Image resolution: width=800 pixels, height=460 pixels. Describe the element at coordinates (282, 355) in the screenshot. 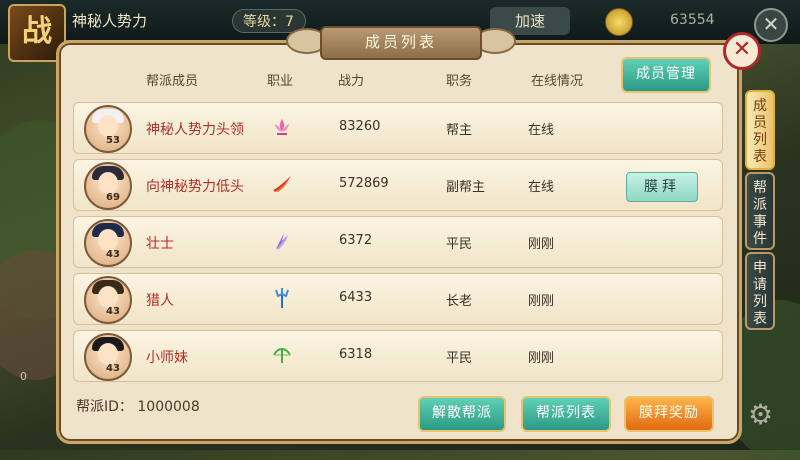

I see `bow-icon` at that location.